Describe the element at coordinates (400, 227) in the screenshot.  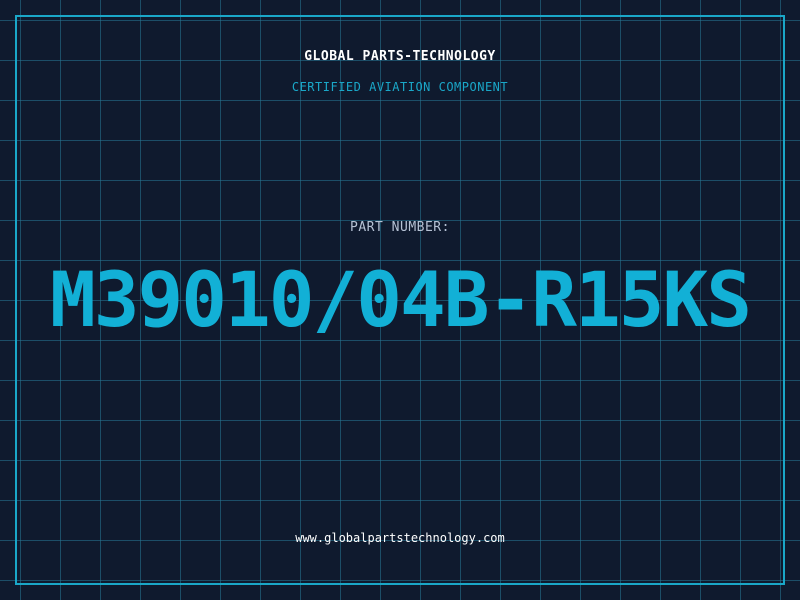
I see `part-number-label: PART NUMBER:` at that location.